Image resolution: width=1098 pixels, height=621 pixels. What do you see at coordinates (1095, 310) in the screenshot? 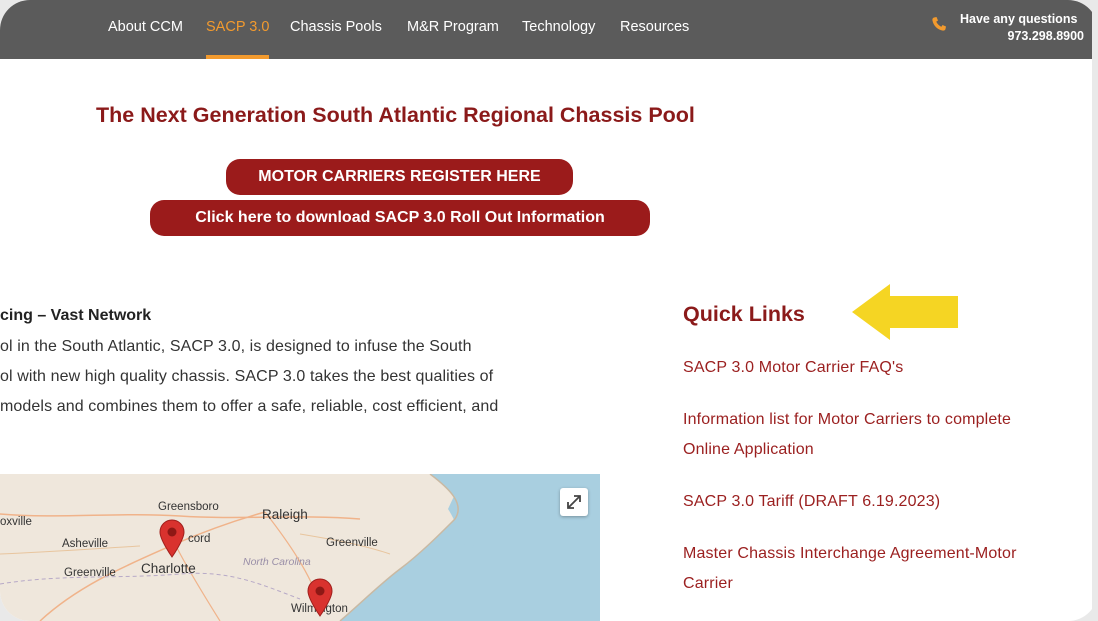
I see `frame-edge` at bounding box center [1095, 310].